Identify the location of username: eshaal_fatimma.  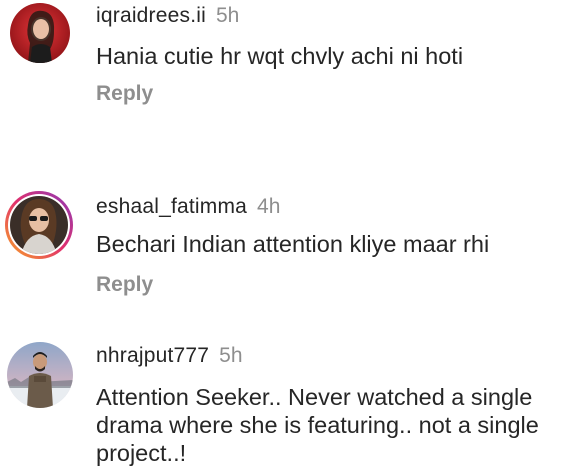
(171, 206).